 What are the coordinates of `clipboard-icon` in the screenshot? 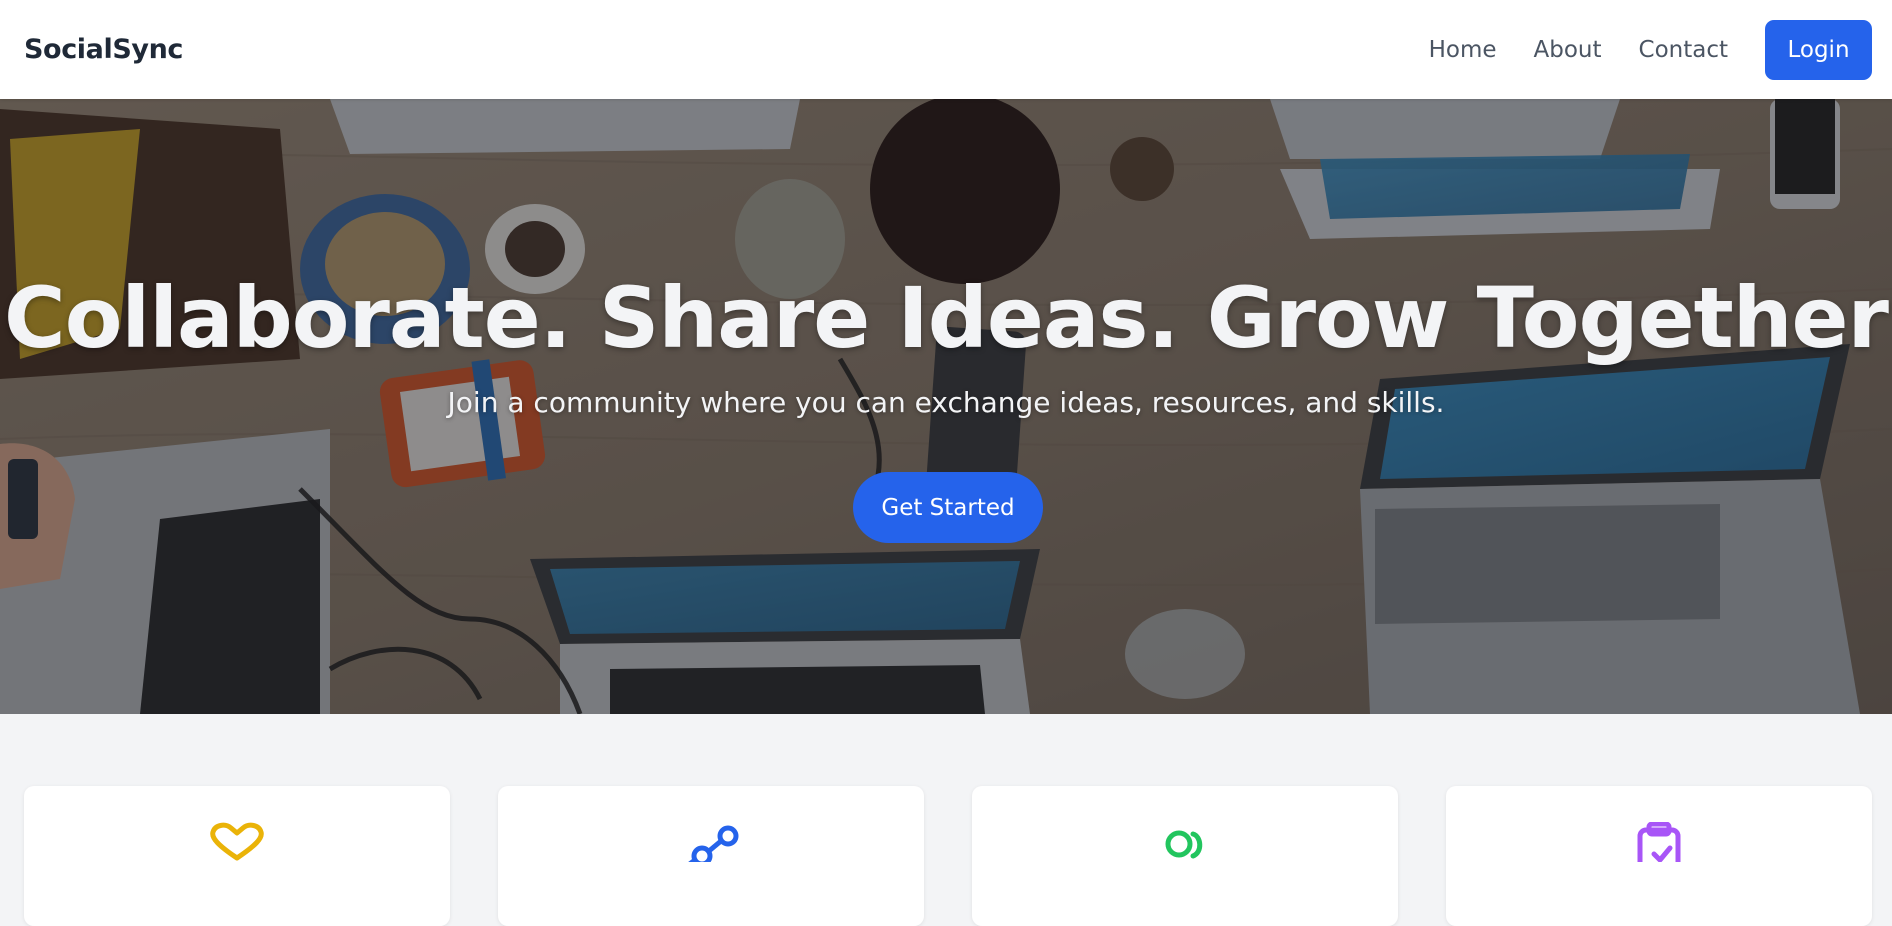 It's located at (1659, 842).